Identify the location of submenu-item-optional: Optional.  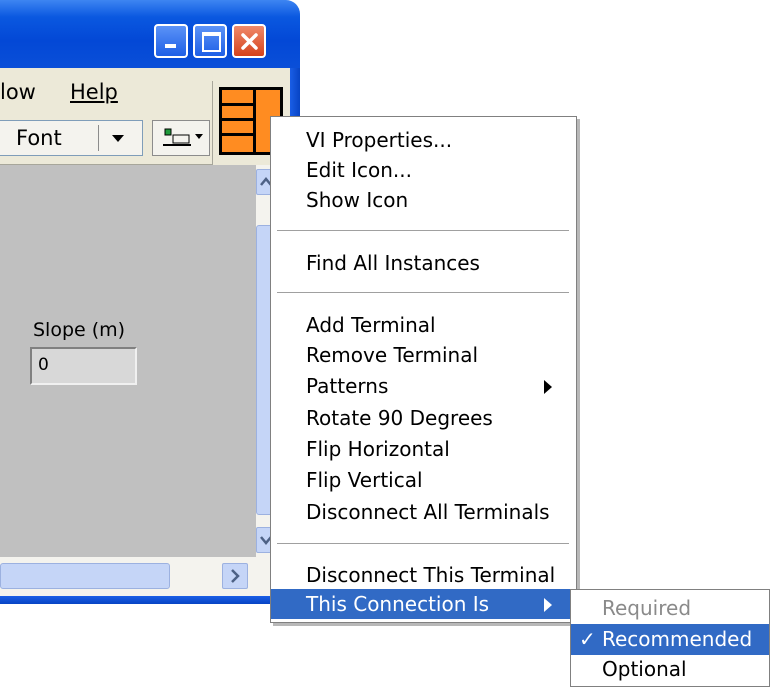
(670, 669).